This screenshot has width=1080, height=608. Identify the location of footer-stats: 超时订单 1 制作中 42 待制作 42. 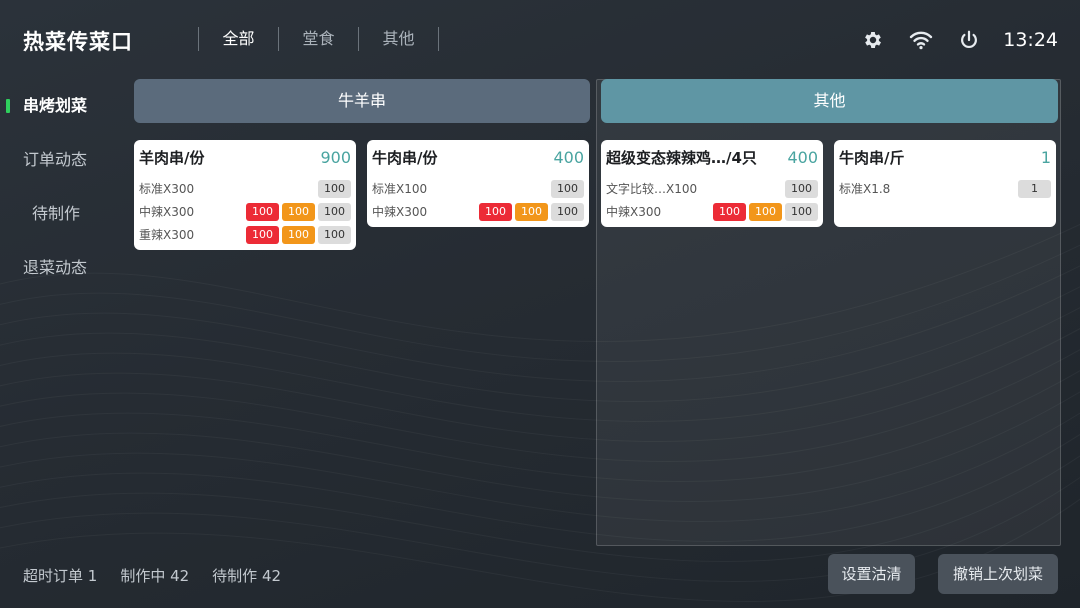
(163, 575).